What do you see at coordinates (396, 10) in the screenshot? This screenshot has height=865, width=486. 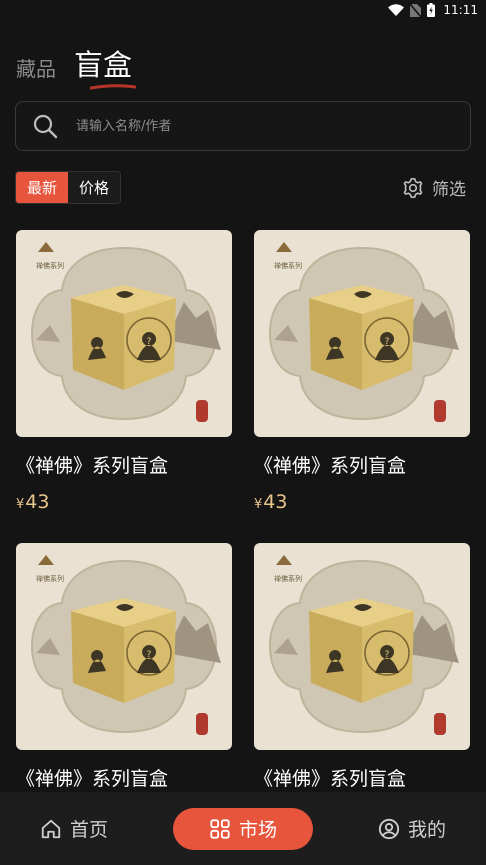 I see `wifi-icon` at bounding box center [396, 10].